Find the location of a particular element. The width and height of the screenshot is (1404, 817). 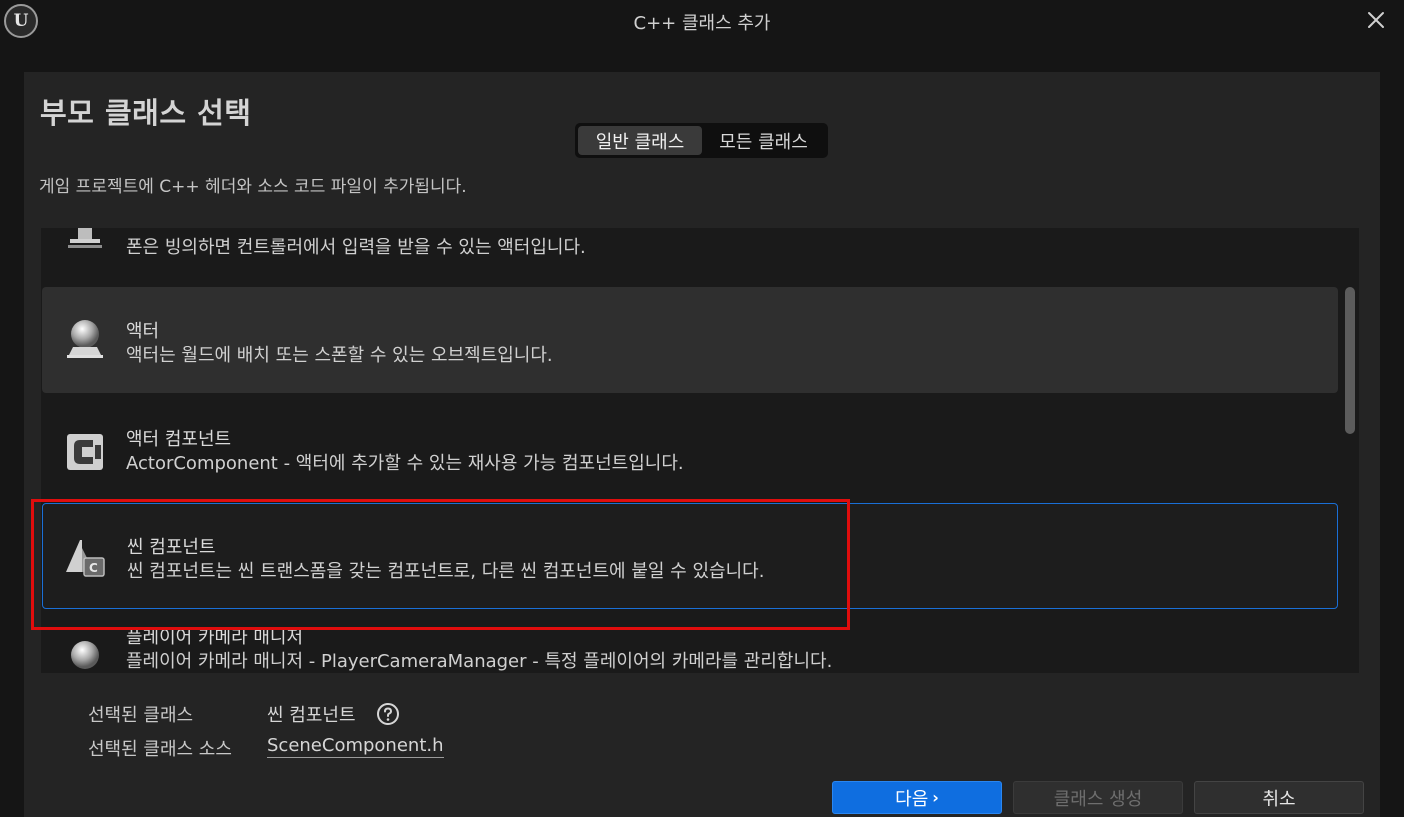

source-file-link: SceneComponent.h is located at coordinates (355, 746).